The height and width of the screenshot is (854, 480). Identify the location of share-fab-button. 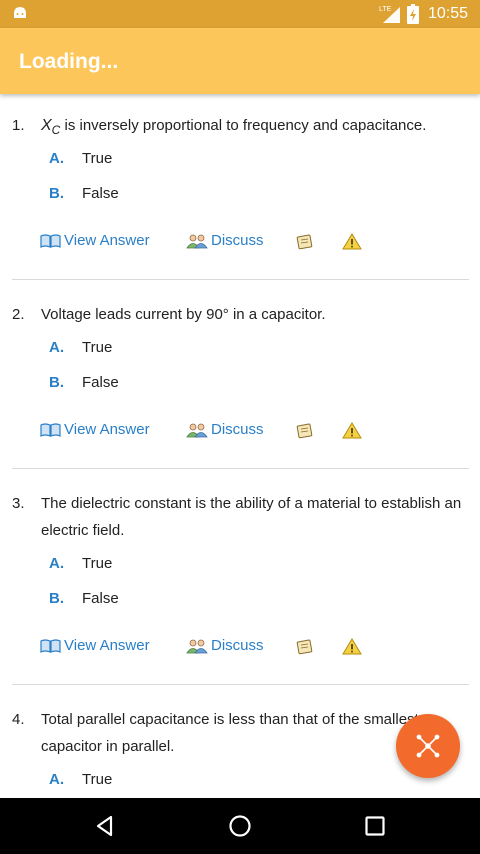
(428, 746).